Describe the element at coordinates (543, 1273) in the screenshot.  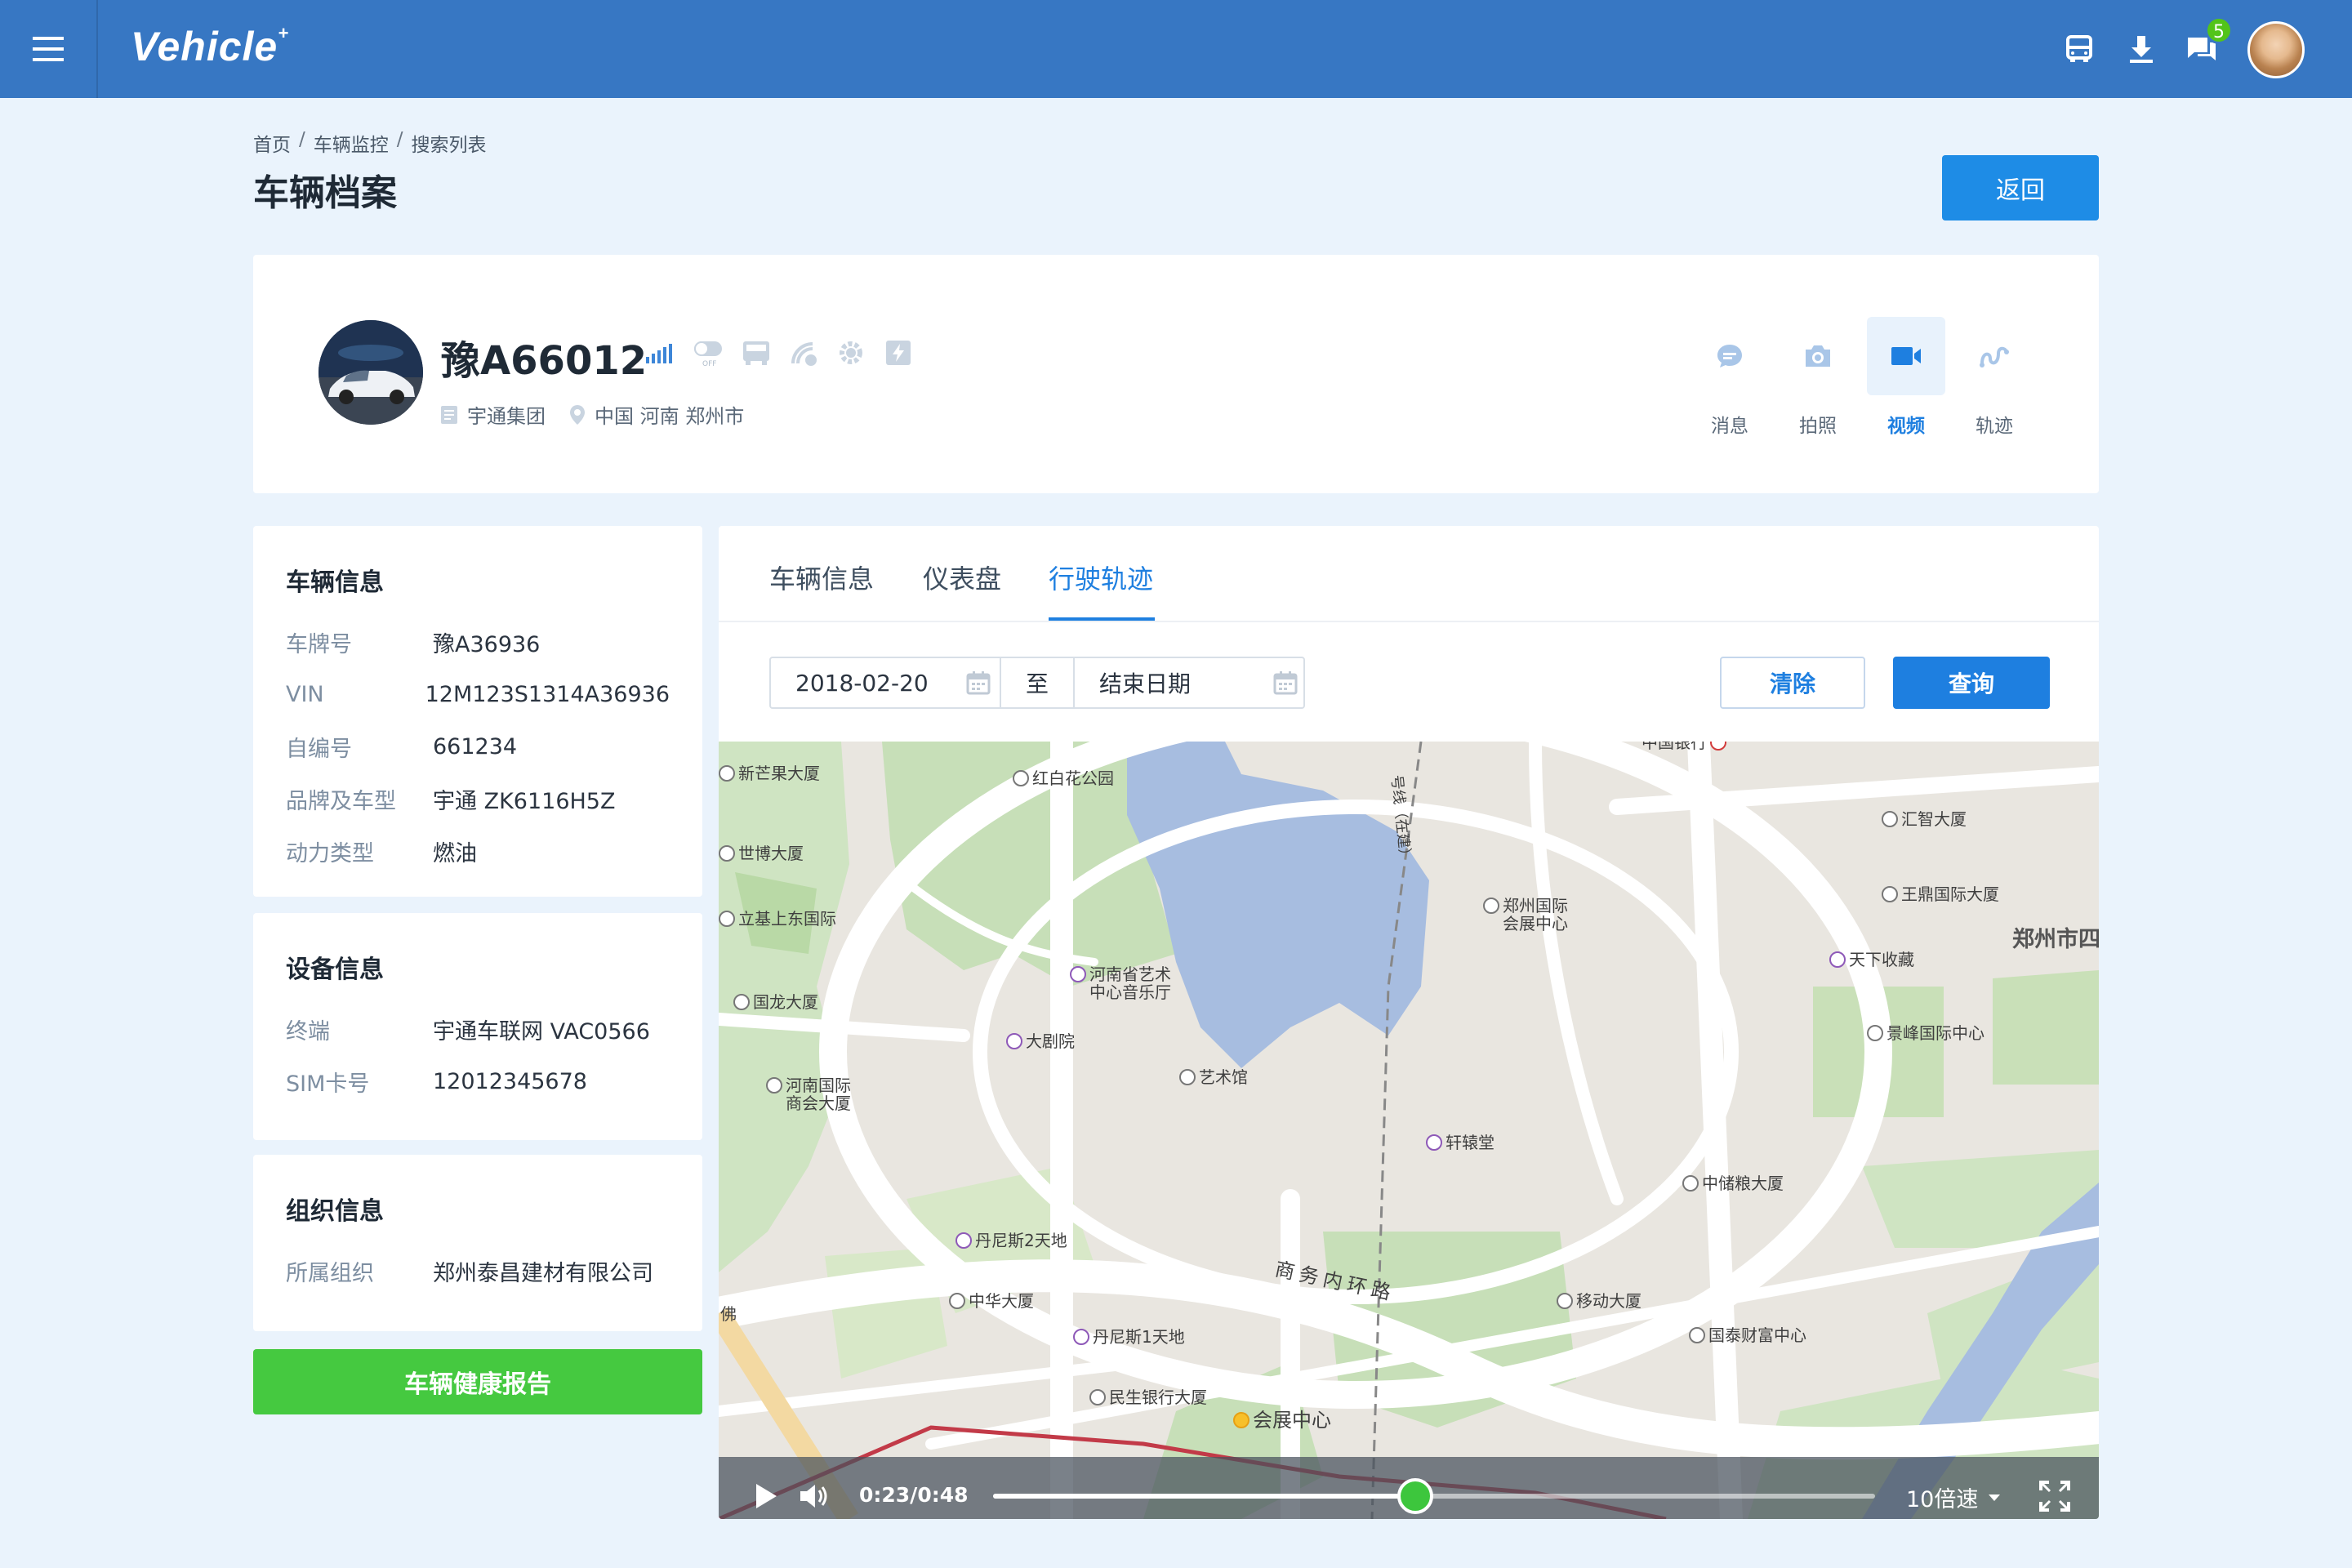
I see `info-value: 郑州泰昌建材有限公司` at that location.